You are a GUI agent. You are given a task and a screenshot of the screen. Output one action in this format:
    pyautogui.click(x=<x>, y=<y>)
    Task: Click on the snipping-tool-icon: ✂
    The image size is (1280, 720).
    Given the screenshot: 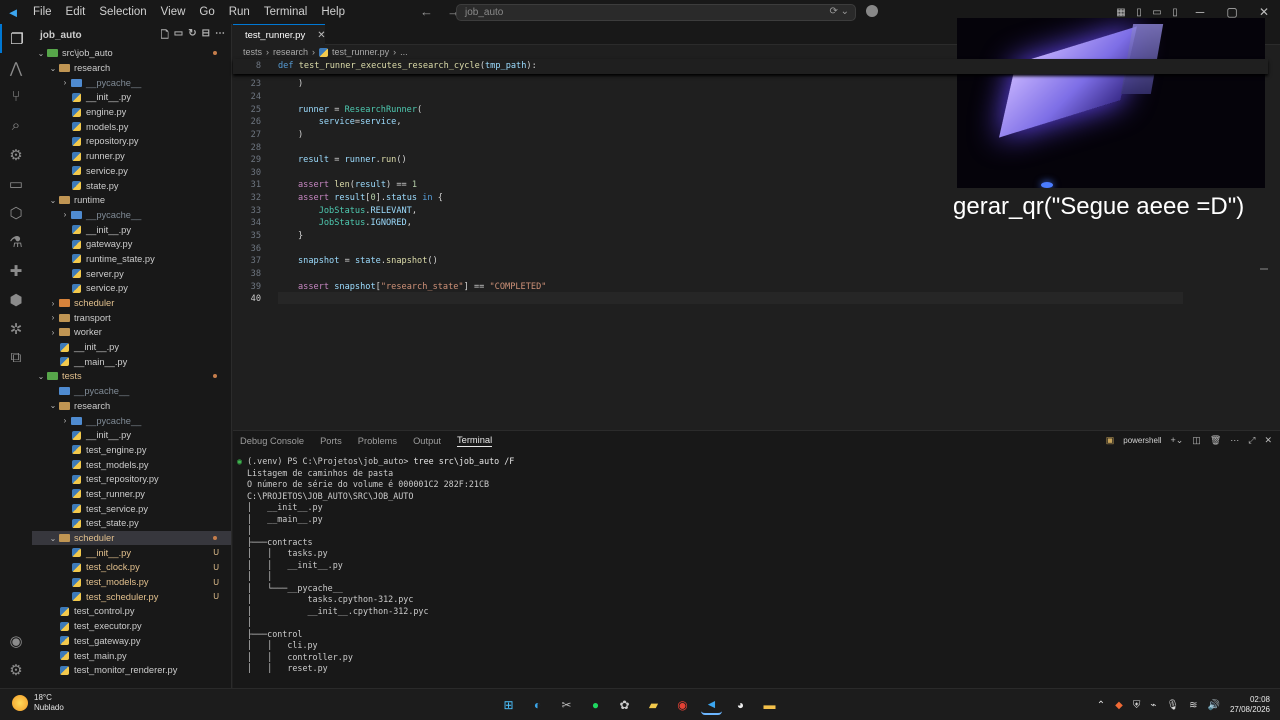 What is the action you would take?
    pyautogui.click(x=566, y=704)
    